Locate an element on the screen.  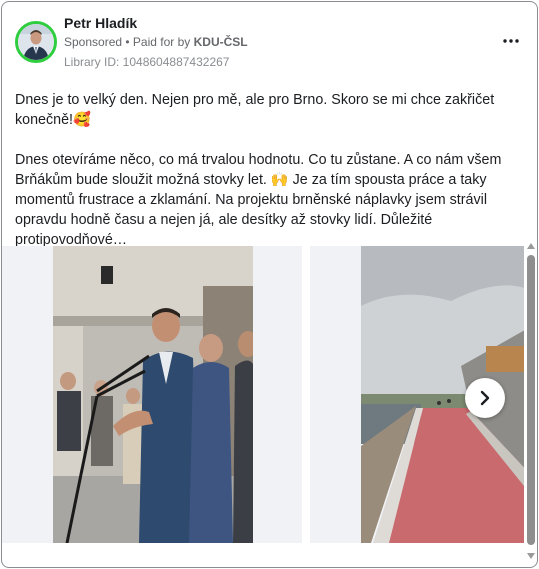
avatar is located at coordinates (36, 42).